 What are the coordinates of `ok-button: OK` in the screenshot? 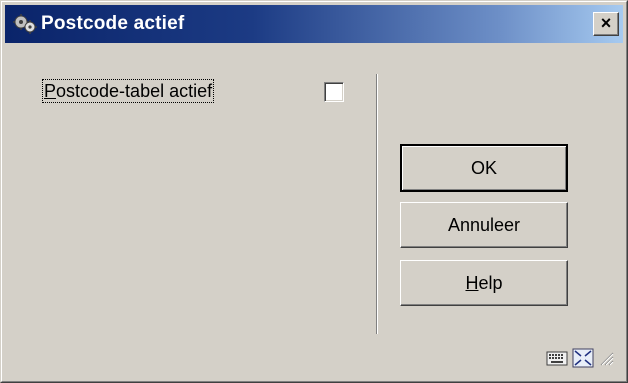 It's located at (484, 168).